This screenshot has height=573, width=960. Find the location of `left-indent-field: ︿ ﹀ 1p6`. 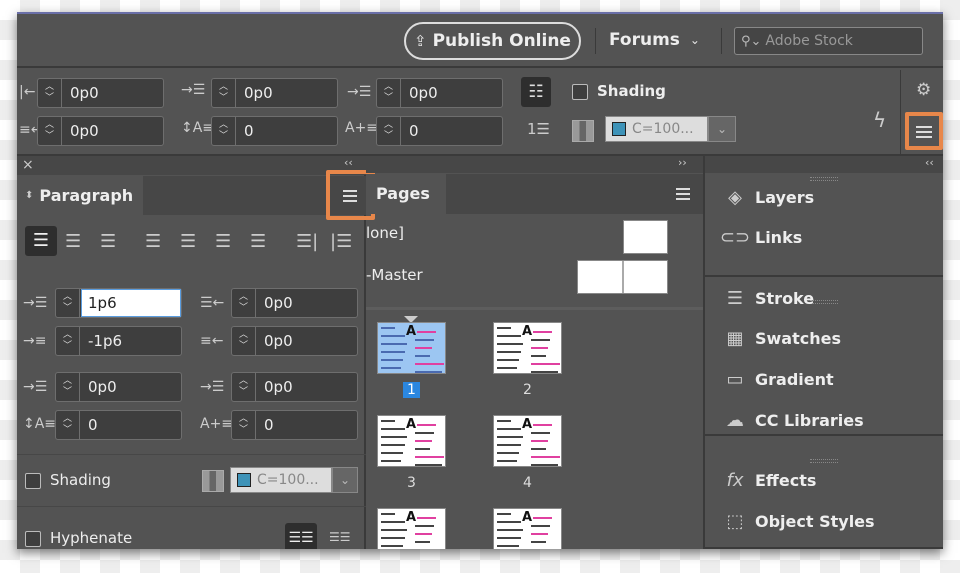

left-indent-field: ︿ ﹀ 1p6 is located at coordinates (118, 303).